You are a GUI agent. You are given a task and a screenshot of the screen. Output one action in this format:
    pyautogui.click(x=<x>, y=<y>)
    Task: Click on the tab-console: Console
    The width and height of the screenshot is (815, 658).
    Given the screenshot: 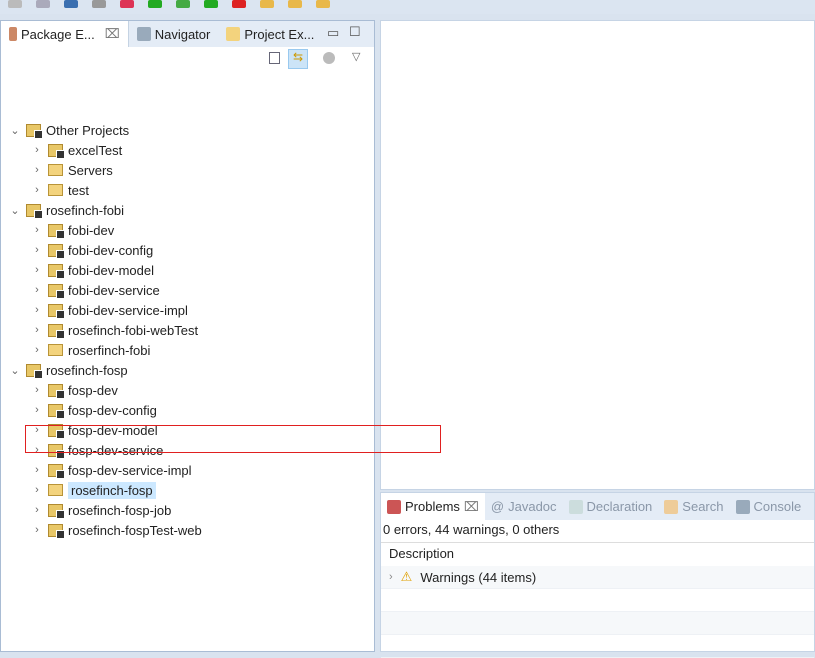 What is the action you would take?
    pyautogui.click(x=769, y=506)
    